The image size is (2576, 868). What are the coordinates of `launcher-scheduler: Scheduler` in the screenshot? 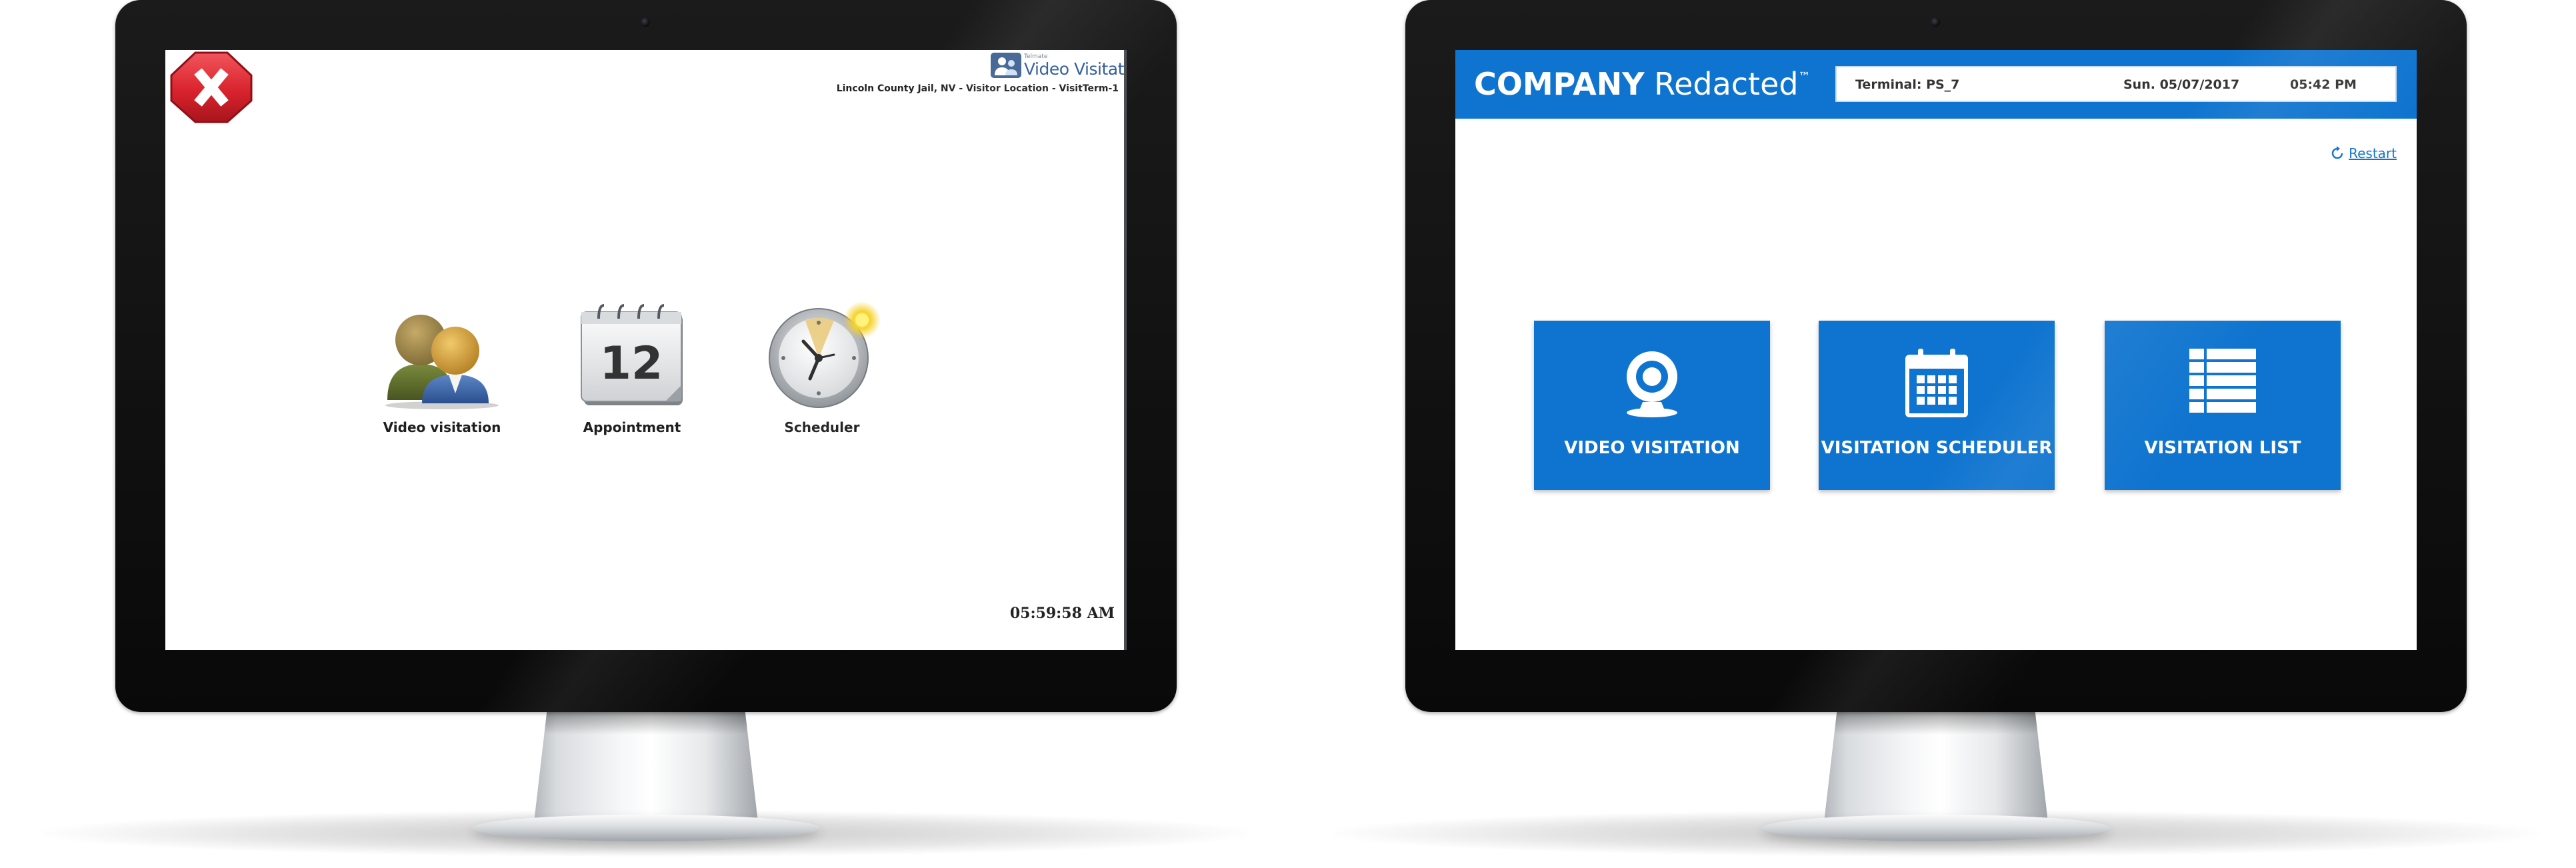 It's located at (822, 367).